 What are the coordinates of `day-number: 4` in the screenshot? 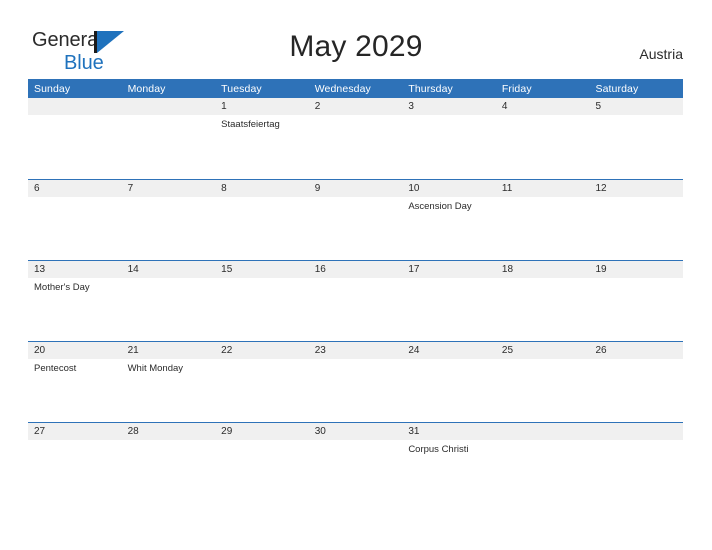 It's located at (504, 106).